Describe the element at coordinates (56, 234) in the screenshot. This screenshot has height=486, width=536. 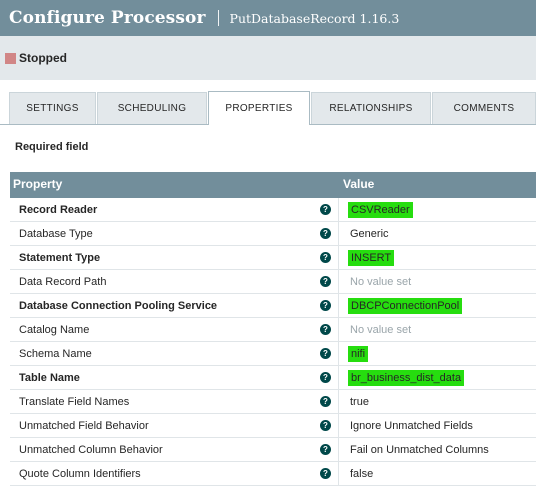
I see `property-name: Database Type` at that location.